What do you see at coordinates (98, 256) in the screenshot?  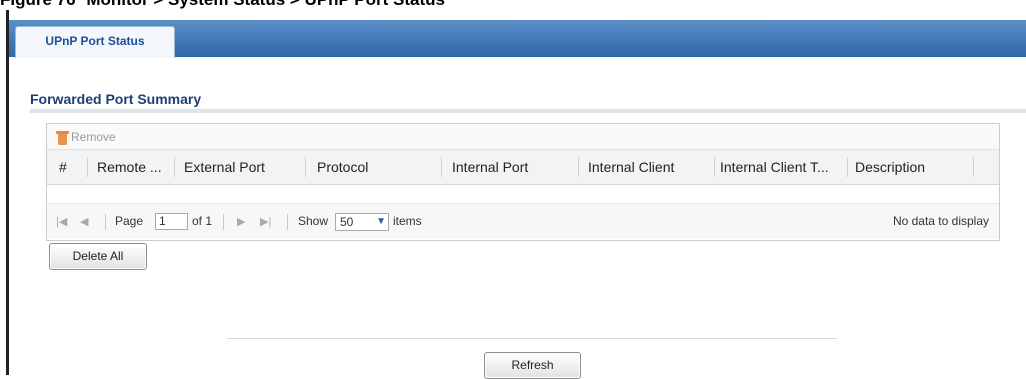 I see `delete-all-button: Delete All` at bounding box center [98, 256].